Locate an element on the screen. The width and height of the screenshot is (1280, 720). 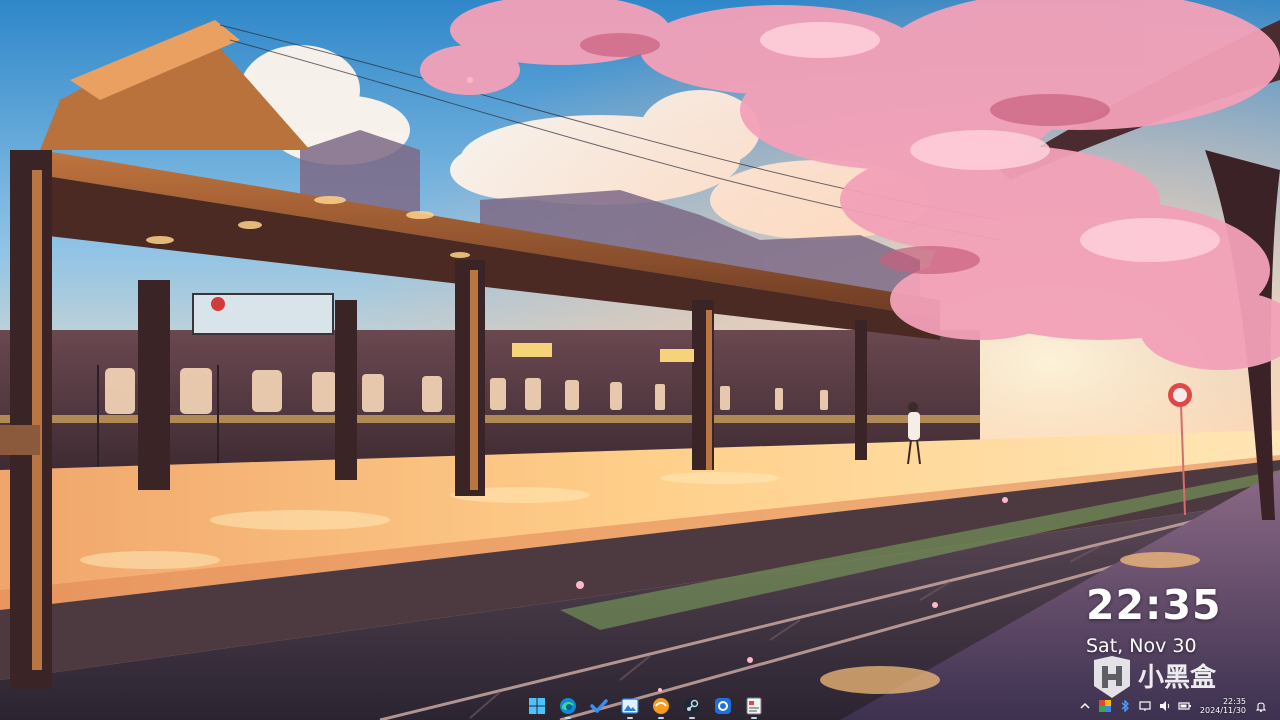
network-icon is located at coordinates (1145, 706).